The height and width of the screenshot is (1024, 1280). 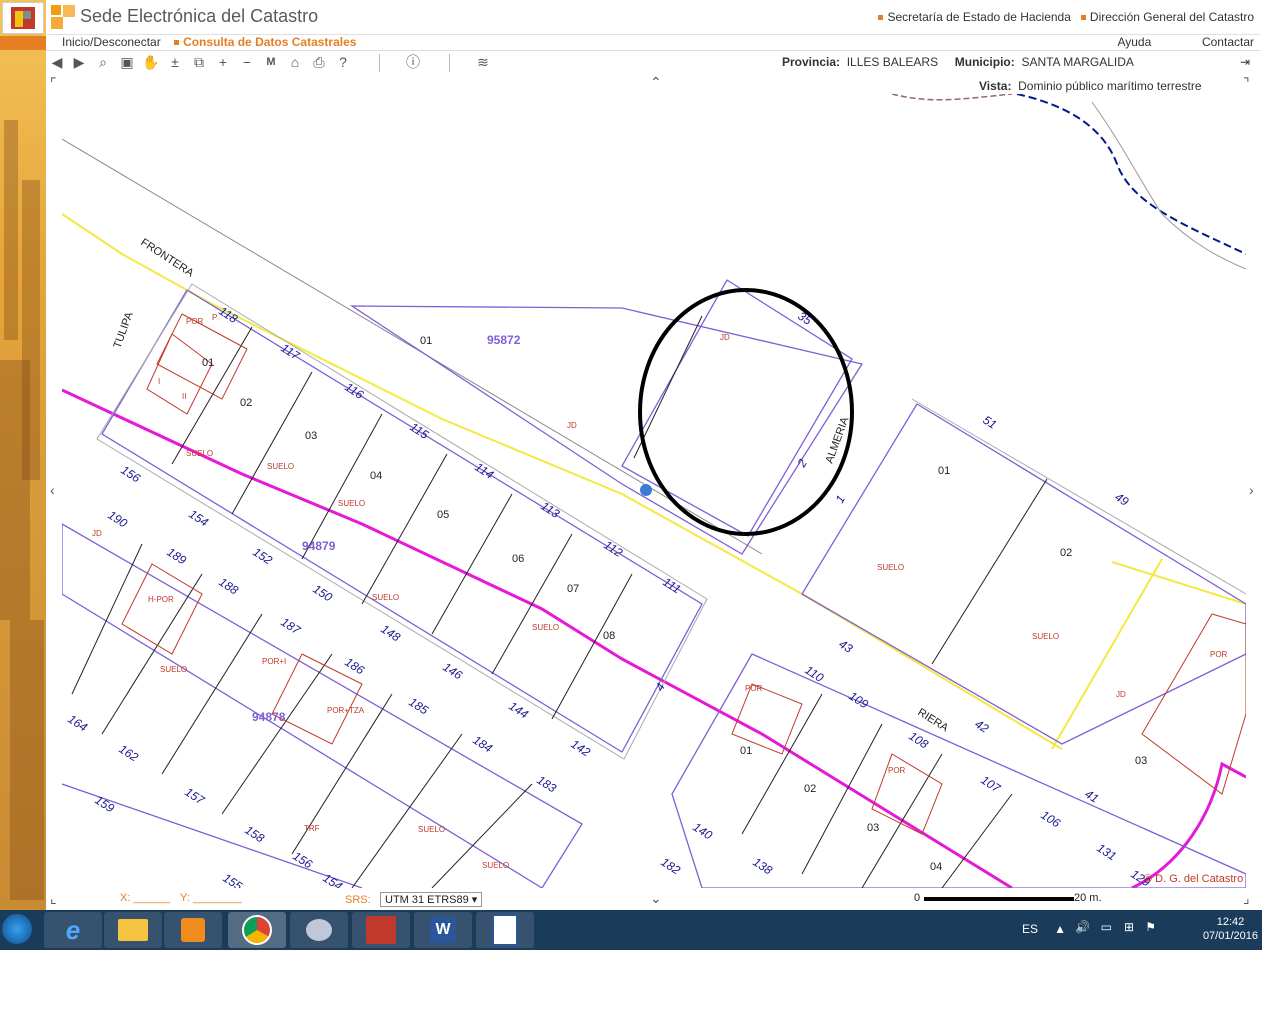 What do you see at coordinates (319, 62) in the screenshot?
I see `print-icon: ⎙` at bounding box center [319, 62].